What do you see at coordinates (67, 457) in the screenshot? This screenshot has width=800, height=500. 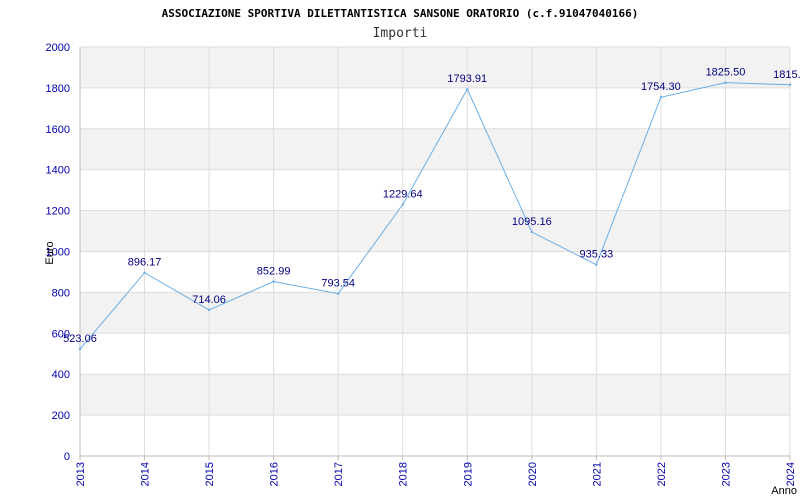 I see `y-tick-label: 0` at bounding box center [67, 457].